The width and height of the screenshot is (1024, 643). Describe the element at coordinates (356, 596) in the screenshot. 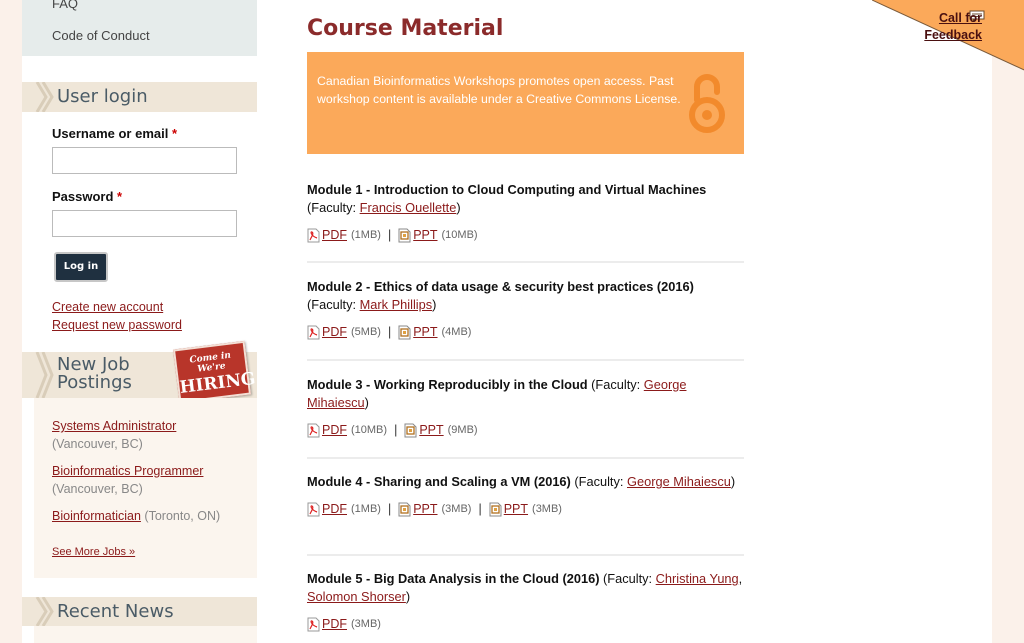

I see `faculty-link: Solomon Shorser` at that location.